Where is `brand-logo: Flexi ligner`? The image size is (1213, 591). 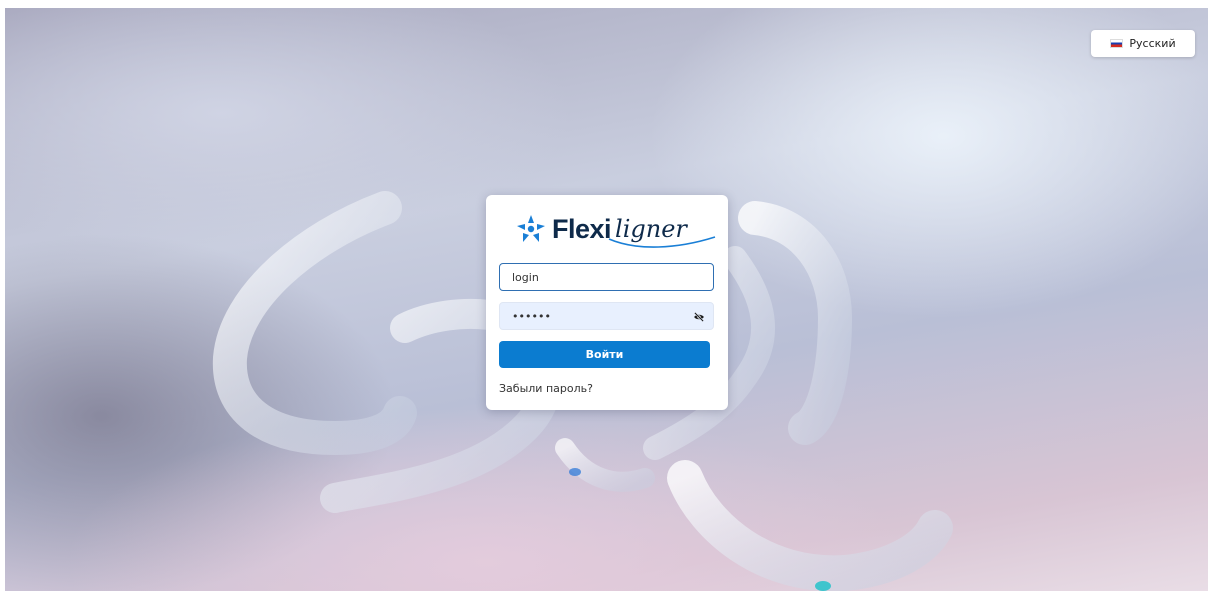 brand-logo: Flexi ligner is located at coordinates (615, 229).